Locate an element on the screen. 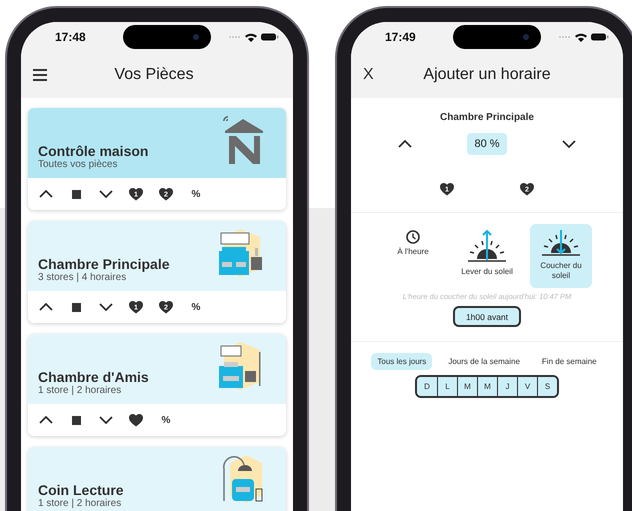 This screenshot has height=511, width=632. day-toggle: L is located at coordinates (447, 386).